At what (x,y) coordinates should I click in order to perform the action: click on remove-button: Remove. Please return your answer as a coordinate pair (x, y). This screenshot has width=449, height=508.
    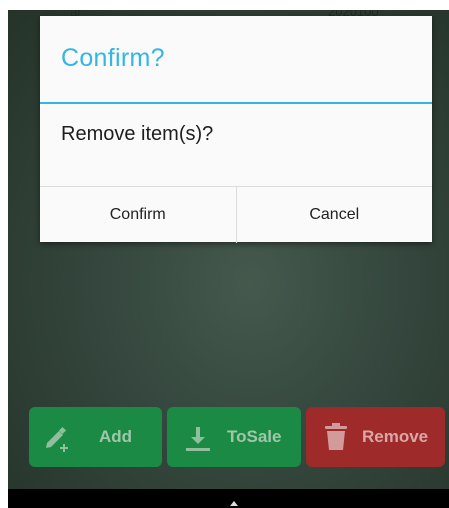
    Looking at the image, I should click on (375, 437).